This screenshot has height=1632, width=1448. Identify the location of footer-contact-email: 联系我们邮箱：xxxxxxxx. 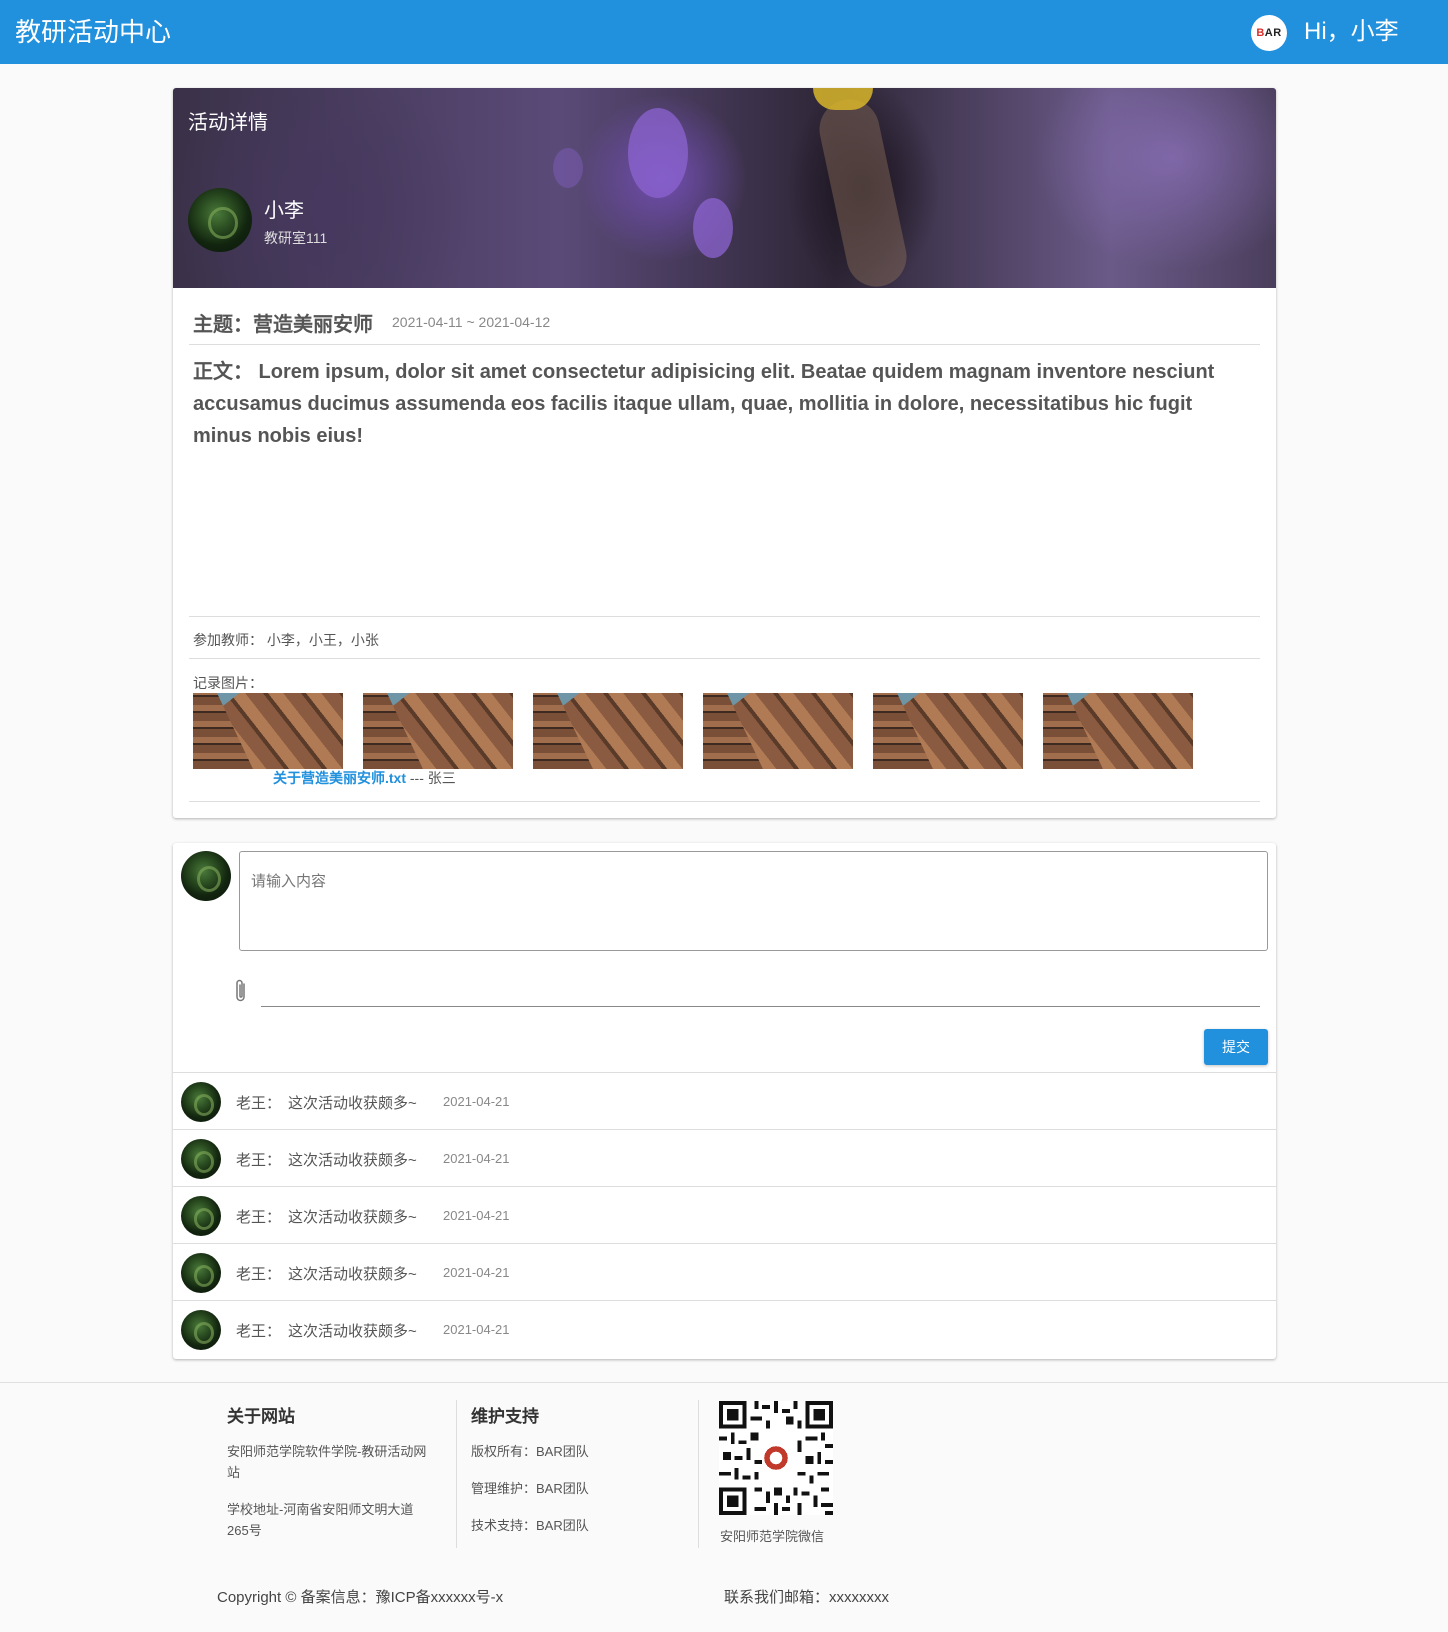
(807, 1597).